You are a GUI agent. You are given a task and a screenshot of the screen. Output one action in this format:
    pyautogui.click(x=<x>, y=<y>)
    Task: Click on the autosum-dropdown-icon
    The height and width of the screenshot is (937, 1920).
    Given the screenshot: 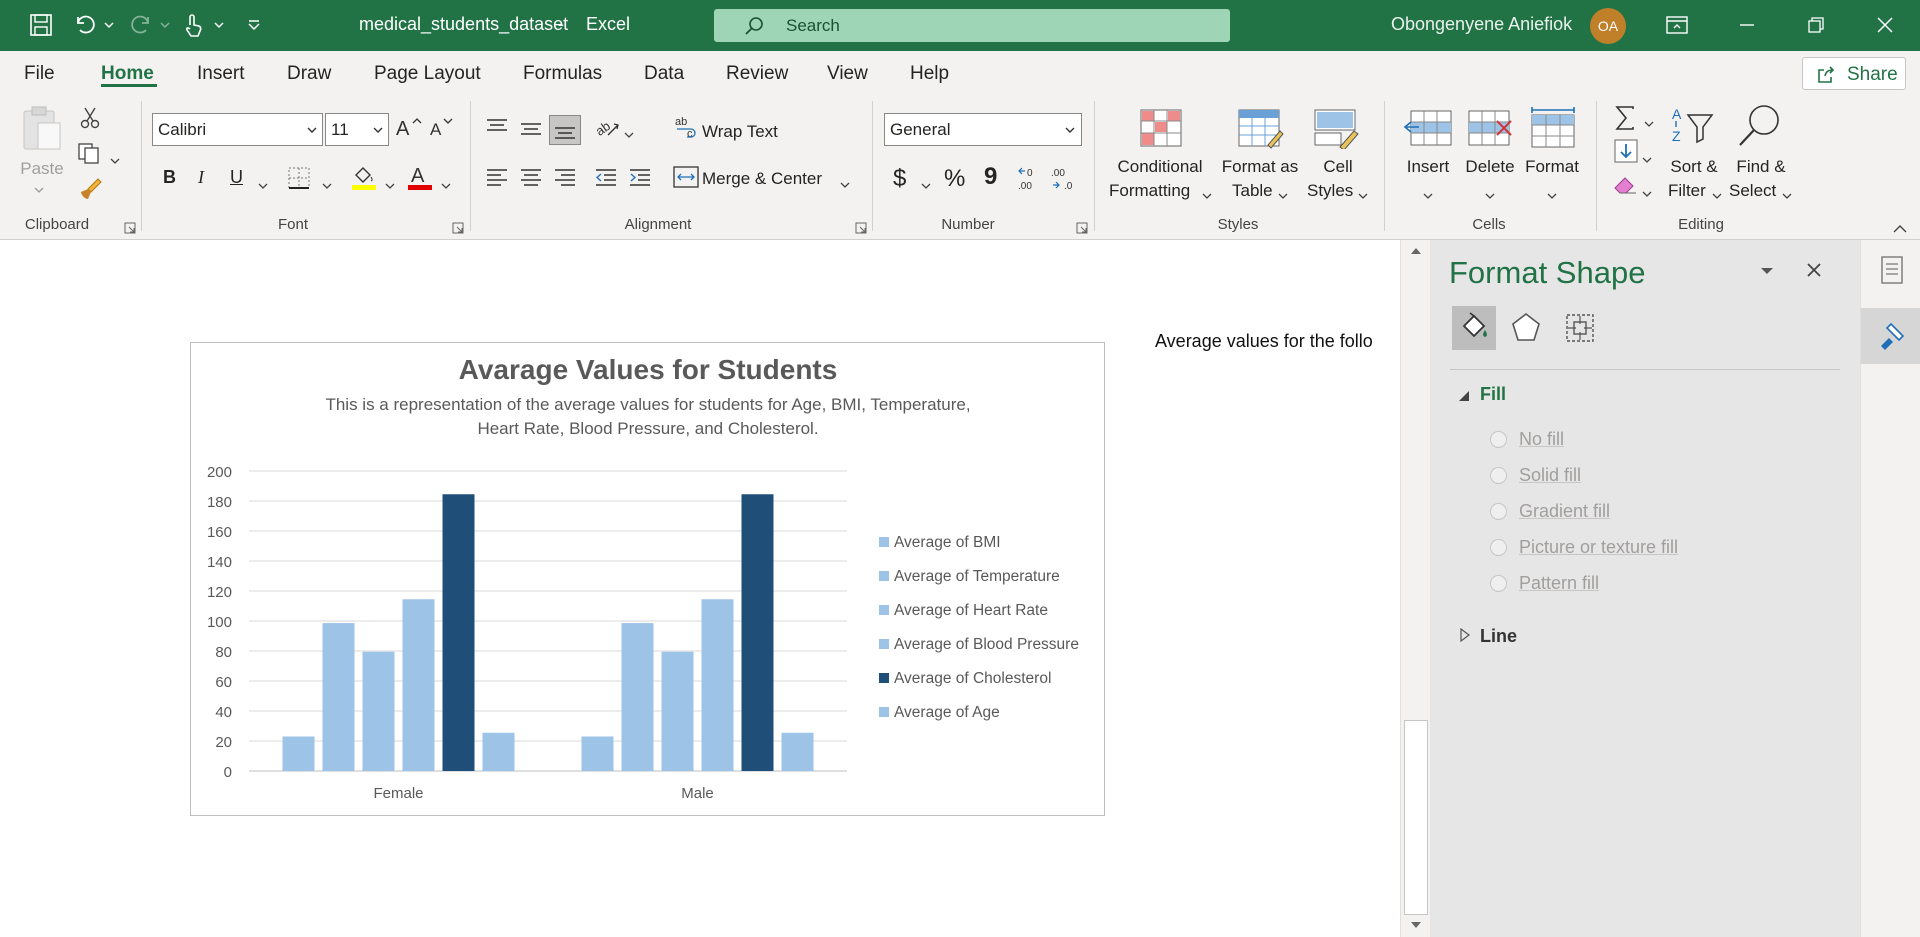 What is the action you would take?
    pyautogui.click(x=1649, y=124)
    